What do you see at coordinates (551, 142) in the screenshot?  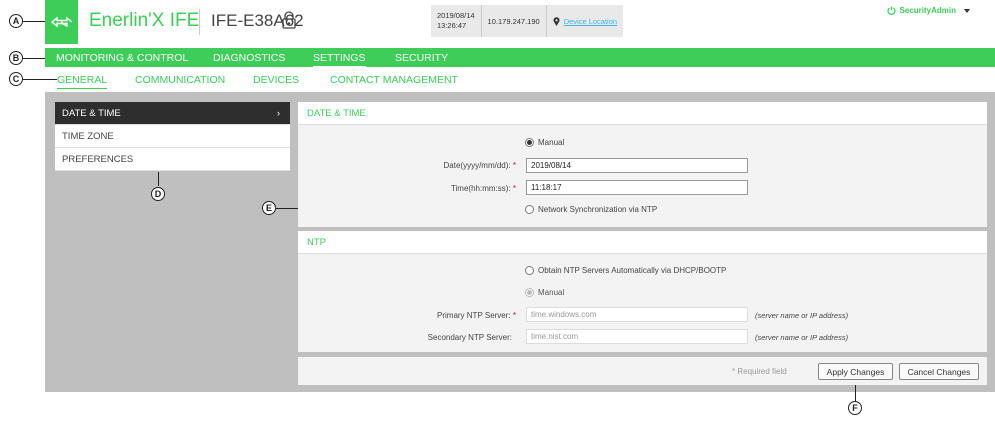 I see `manual-label: Manual` at bounding box center [551, 142].